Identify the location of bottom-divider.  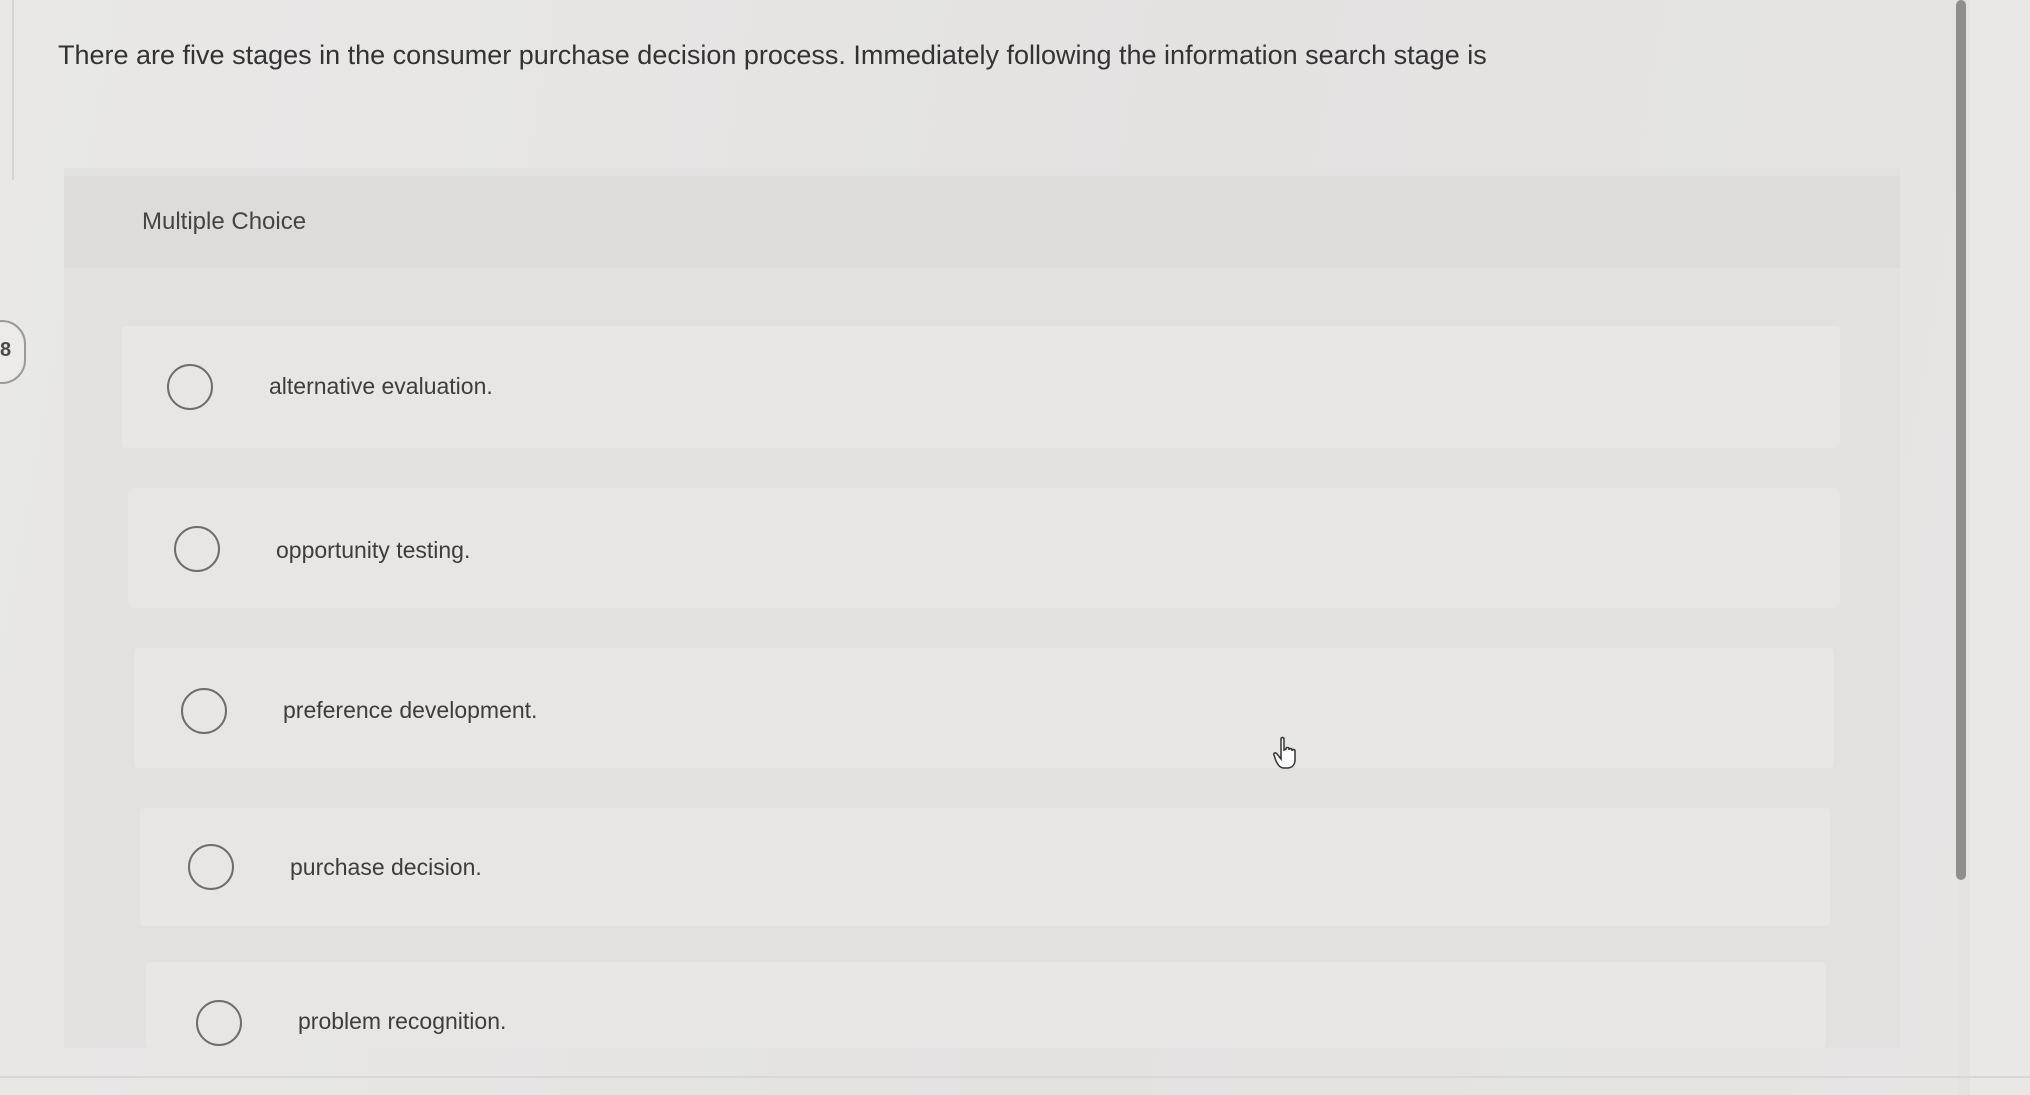
(1015, 1077).